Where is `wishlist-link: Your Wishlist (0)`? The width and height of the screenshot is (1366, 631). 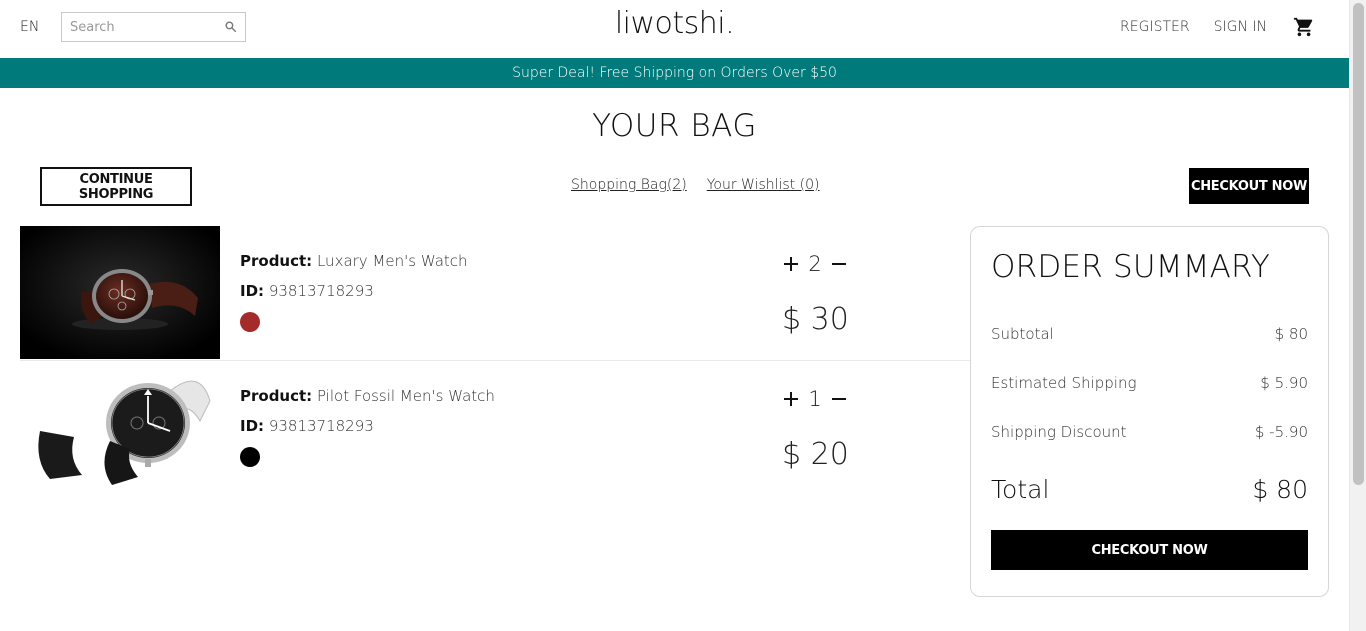 wishlist-link: Your Wishlist (0) is located at coordinates (763, 185).